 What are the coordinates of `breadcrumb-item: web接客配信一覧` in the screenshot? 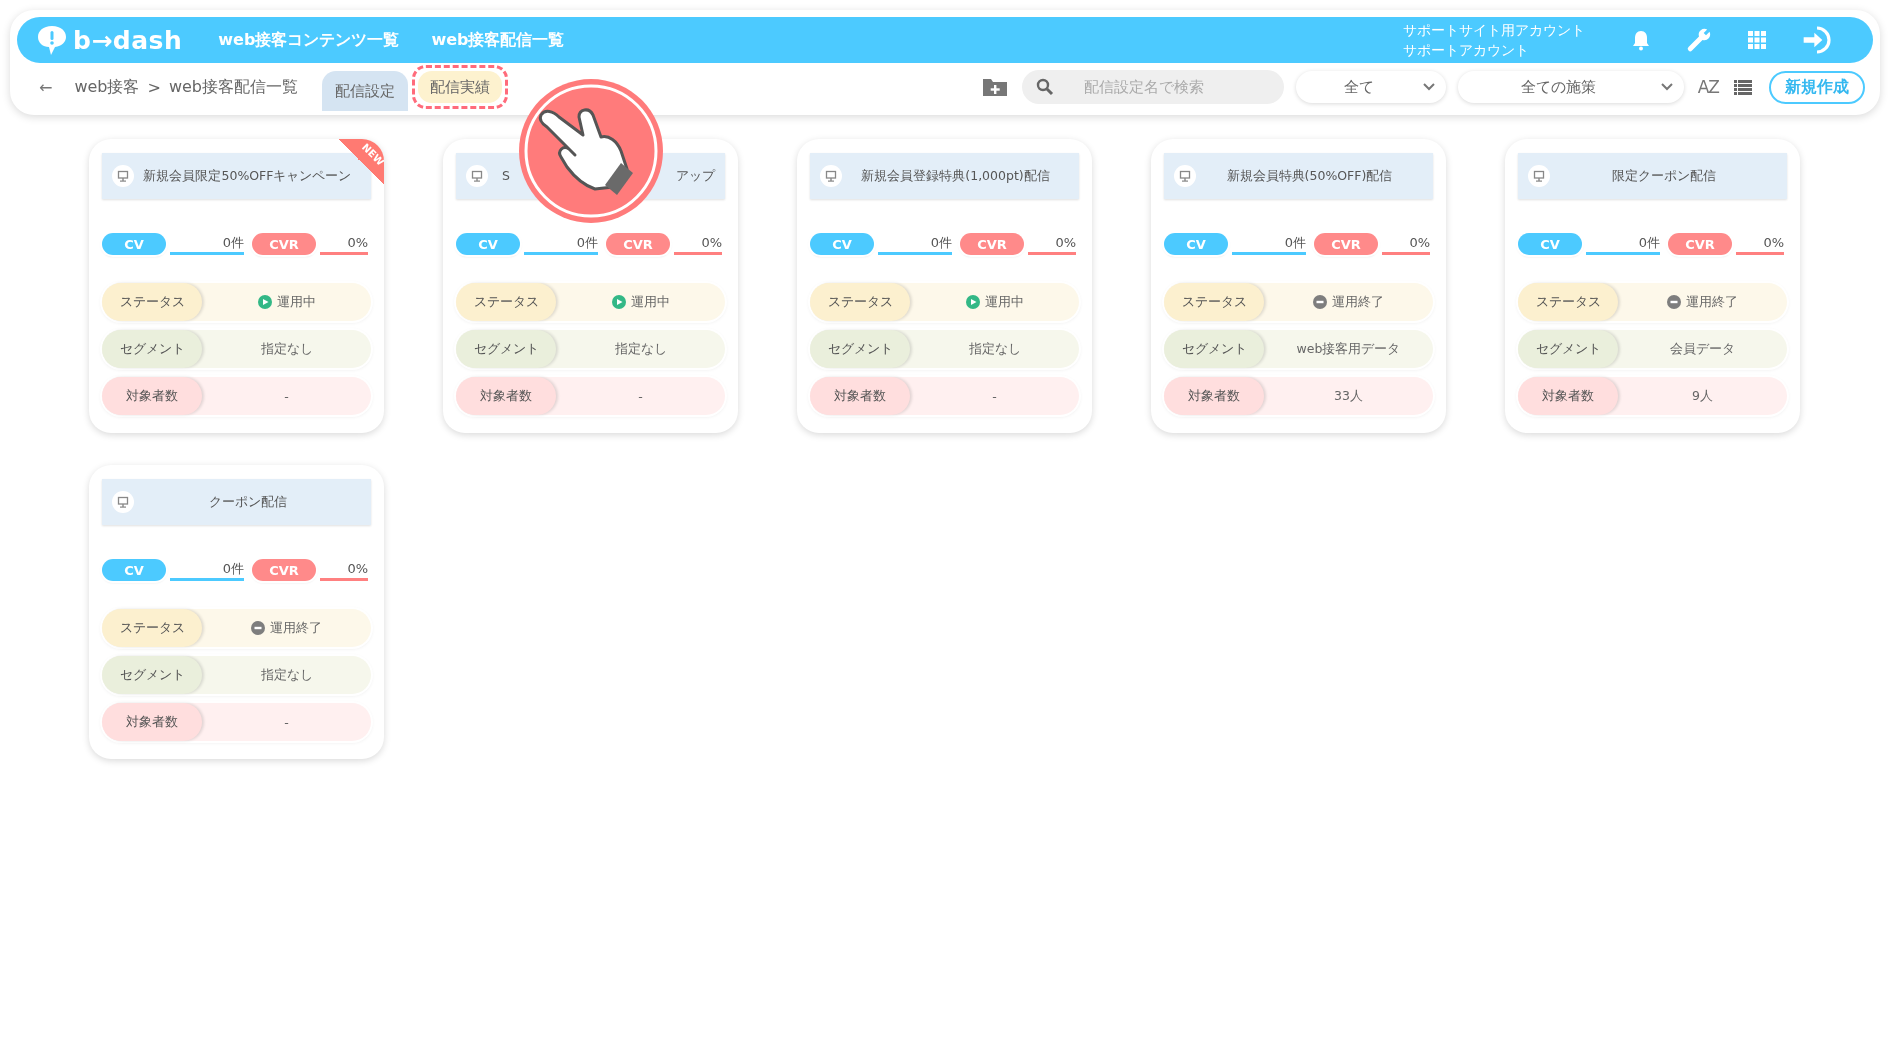 It's located at (233, 87).